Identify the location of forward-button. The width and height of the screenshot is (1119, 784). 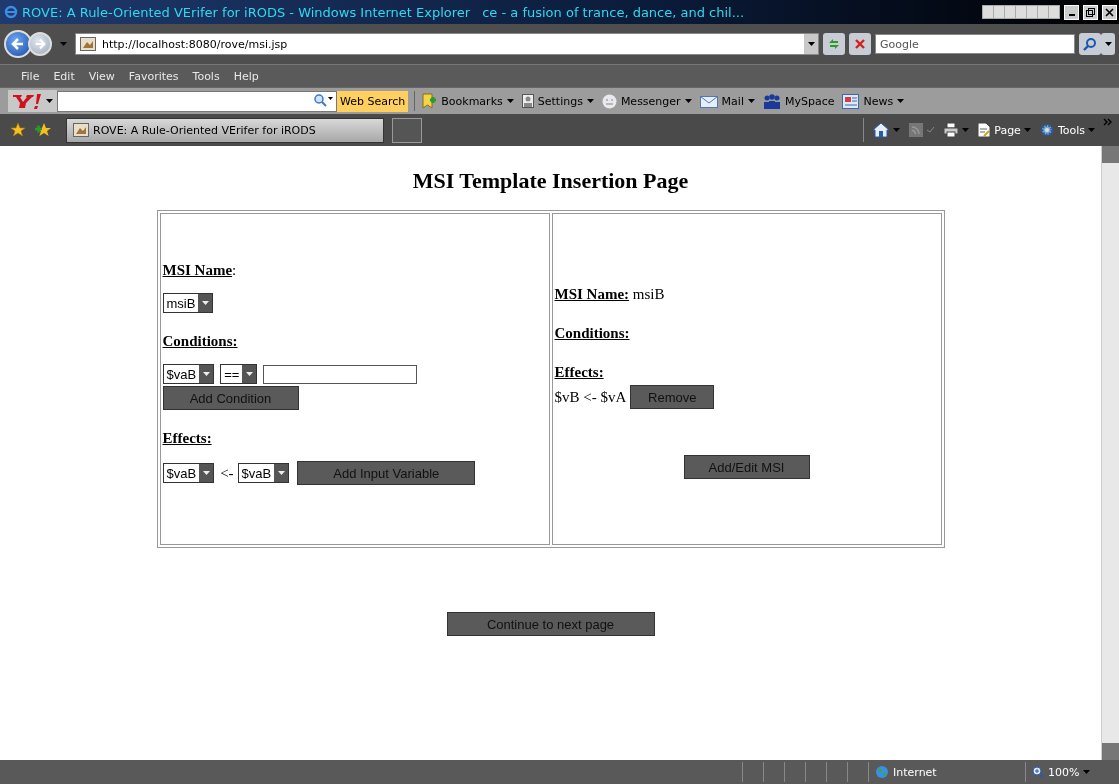
(40, 44).